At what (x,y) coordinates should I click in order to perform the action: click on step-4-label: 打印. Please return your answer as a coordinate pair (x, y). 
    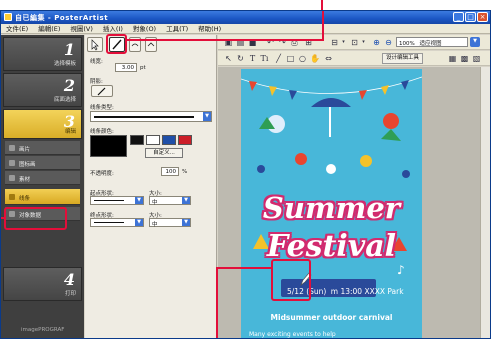
    Looking at the image, I should click on (70, 294).